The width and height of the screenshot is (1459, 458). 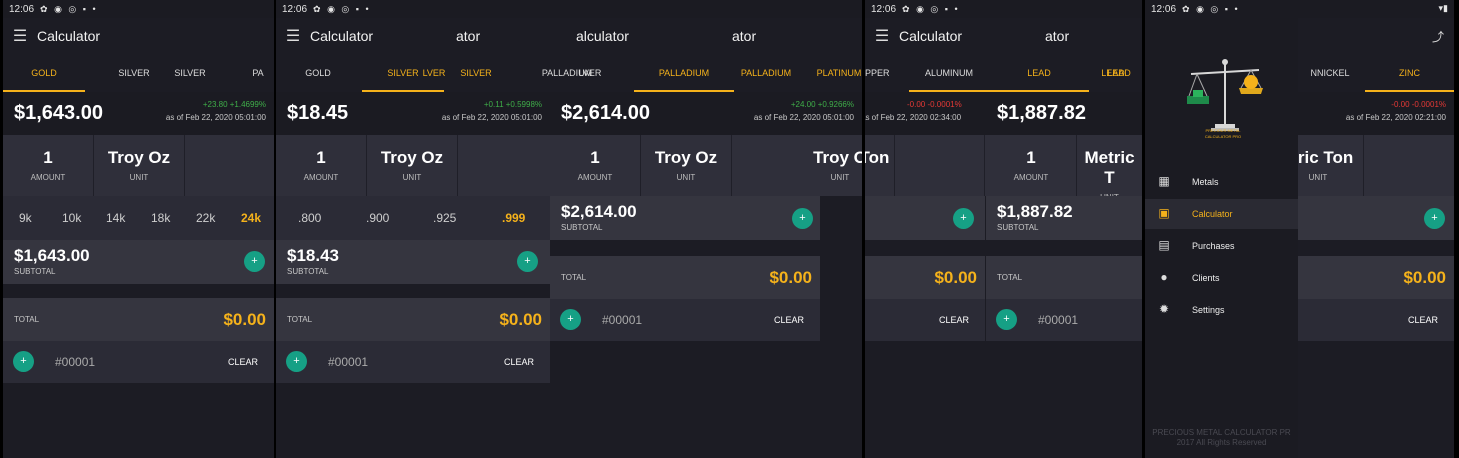 I want to click on nav-item-label: Metals, so click(x=1205, y=182).